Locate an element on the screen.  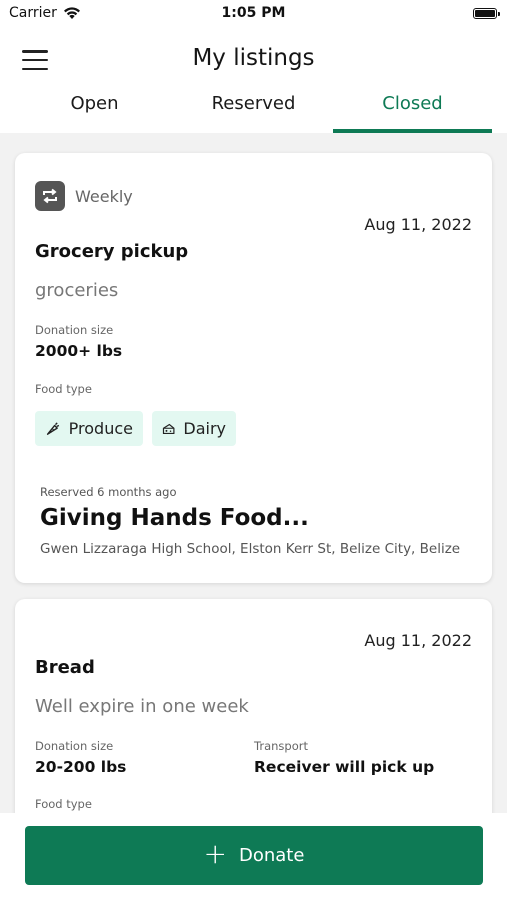
food-type-label-dairy: Dairy is located at coordinates (204, 428).